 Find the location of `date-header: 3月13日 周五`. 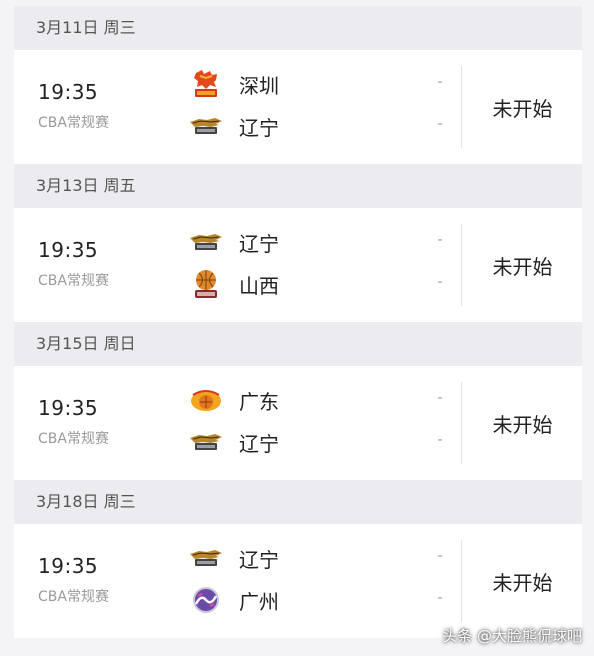

date-header: 3月13日 周五 is located at coordinates (298, 186).